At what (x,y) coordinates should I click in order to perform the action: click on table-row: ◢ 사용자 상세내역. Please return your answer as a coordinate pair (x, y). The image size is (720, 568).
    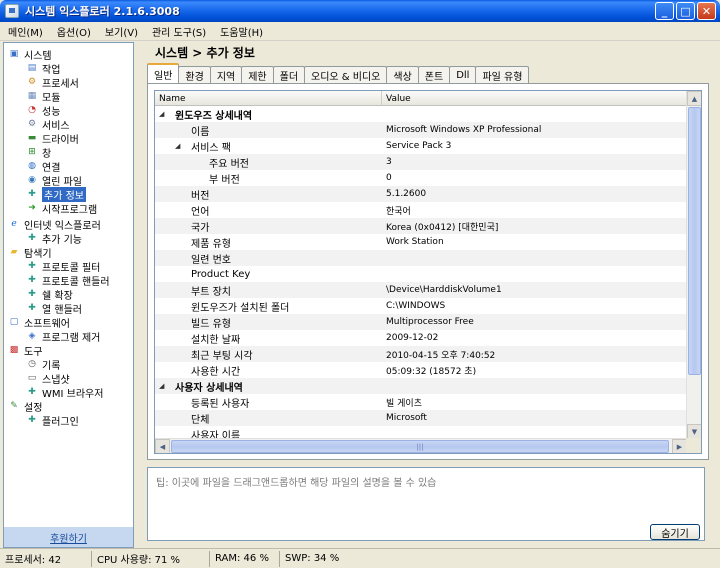
    Looking at the image, I should click on (421, 386).